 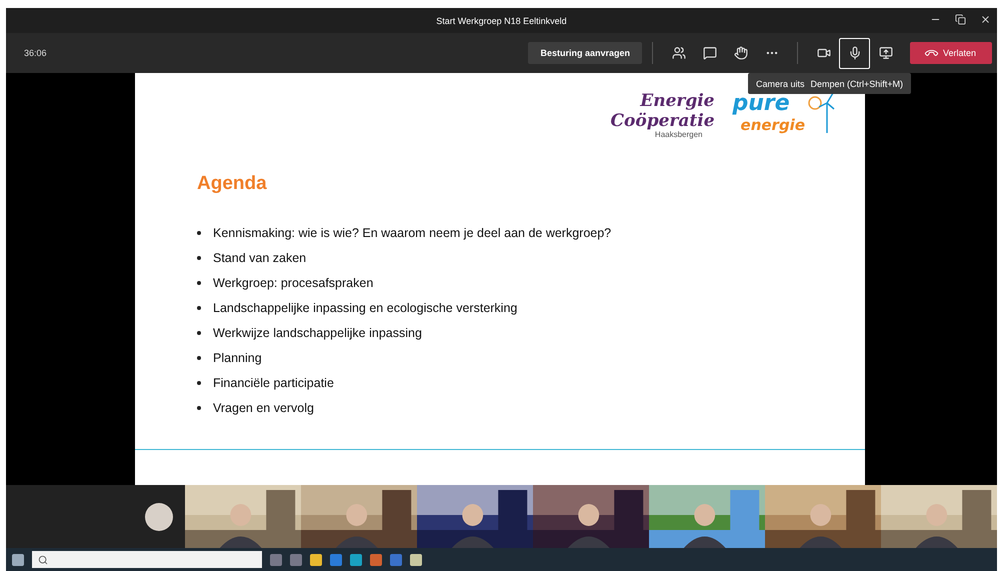 What do you see at coordinates (780, 83) in the screenshot?
I see `tooltip-text: Camera uits` at bounding box center [780, 83].